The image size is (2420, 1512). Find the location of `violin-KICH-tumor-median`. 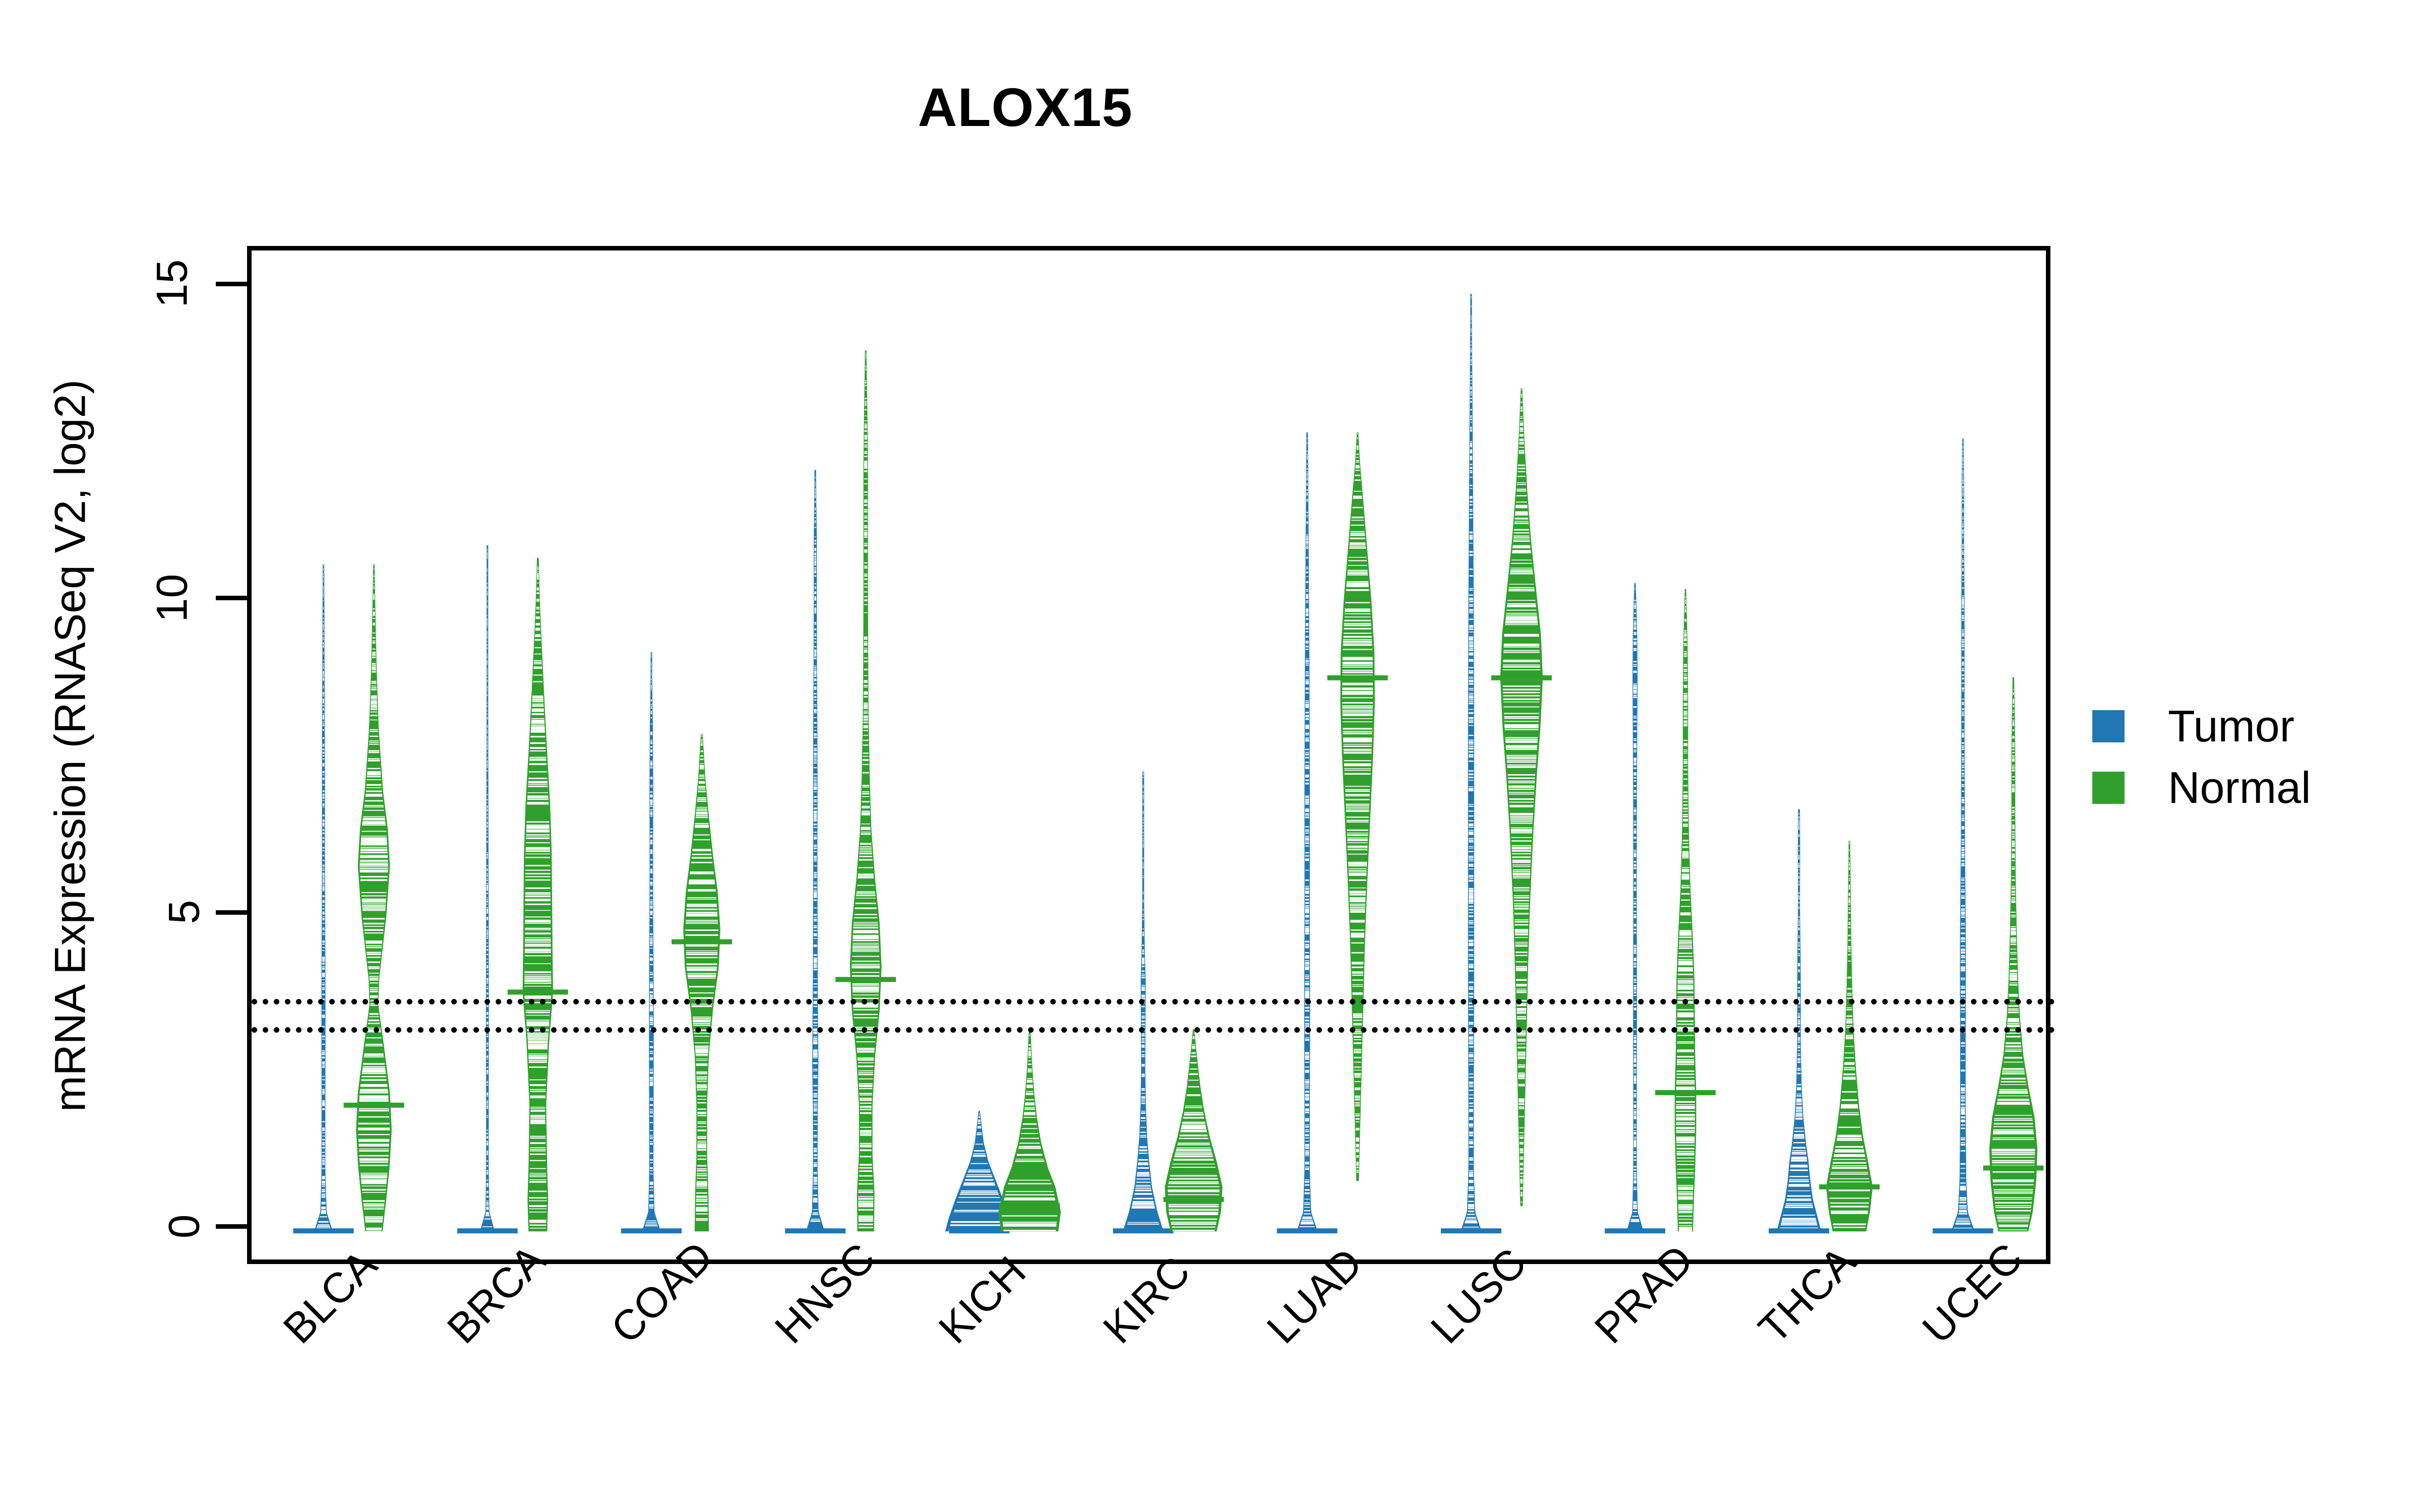

violin-KICH-tumor-median is located at coordinates (979, 1231).